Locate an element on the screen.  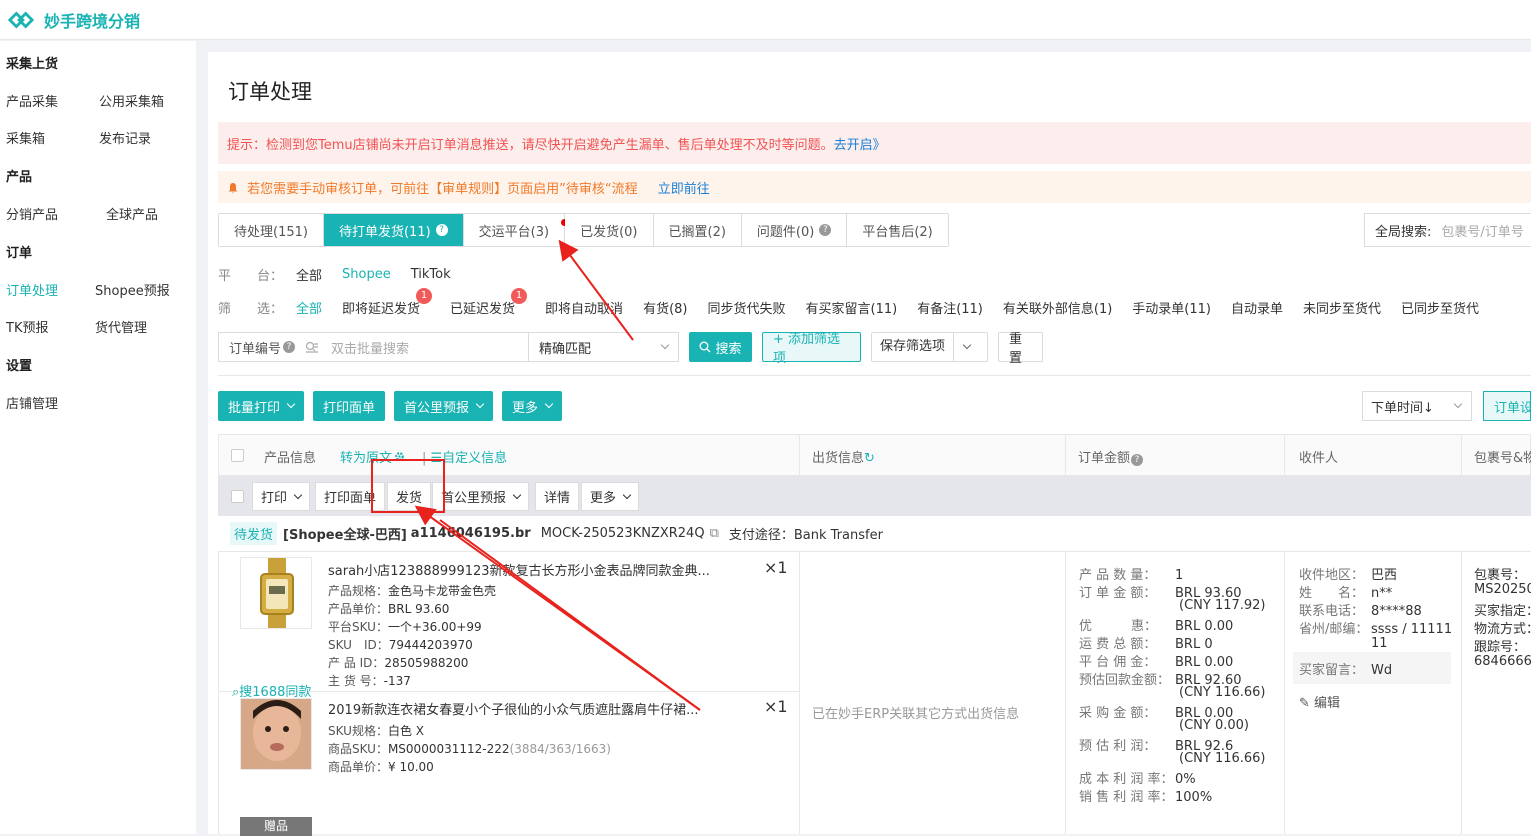
receiver-key: 姓 名： is located at coordinates (1332, 593).